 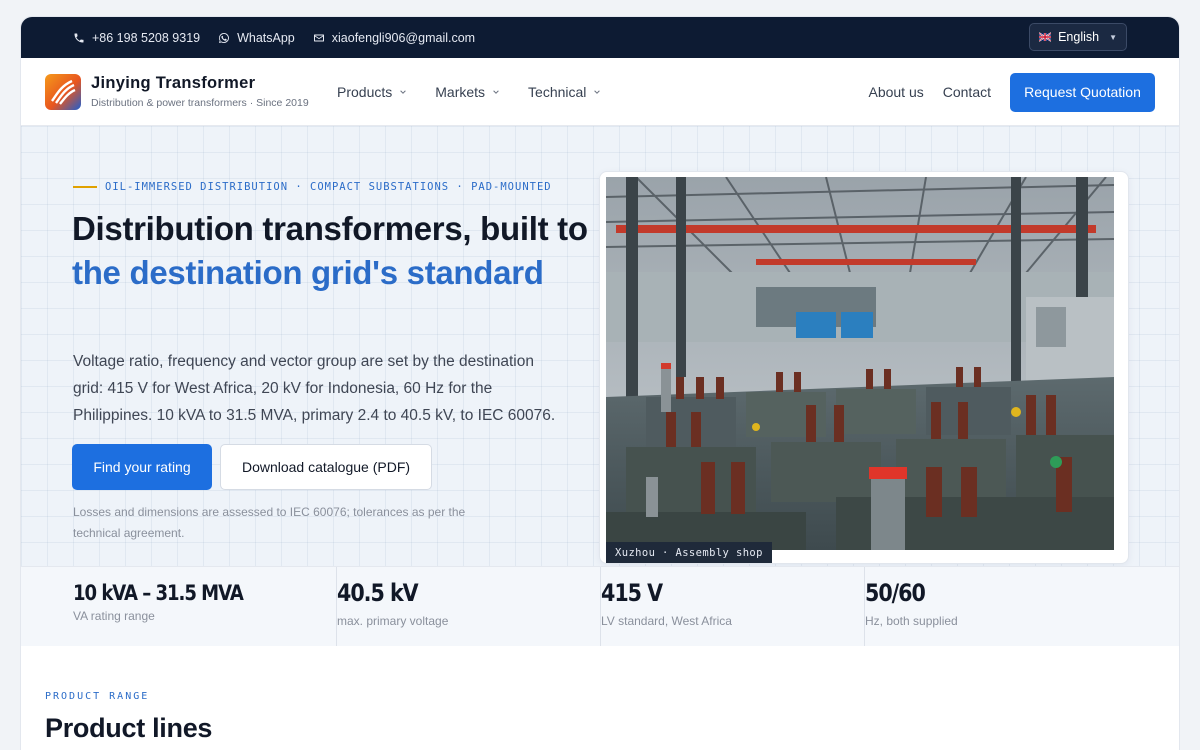 I want to click on nav-markets: Markets, so click(x=467, y=92).